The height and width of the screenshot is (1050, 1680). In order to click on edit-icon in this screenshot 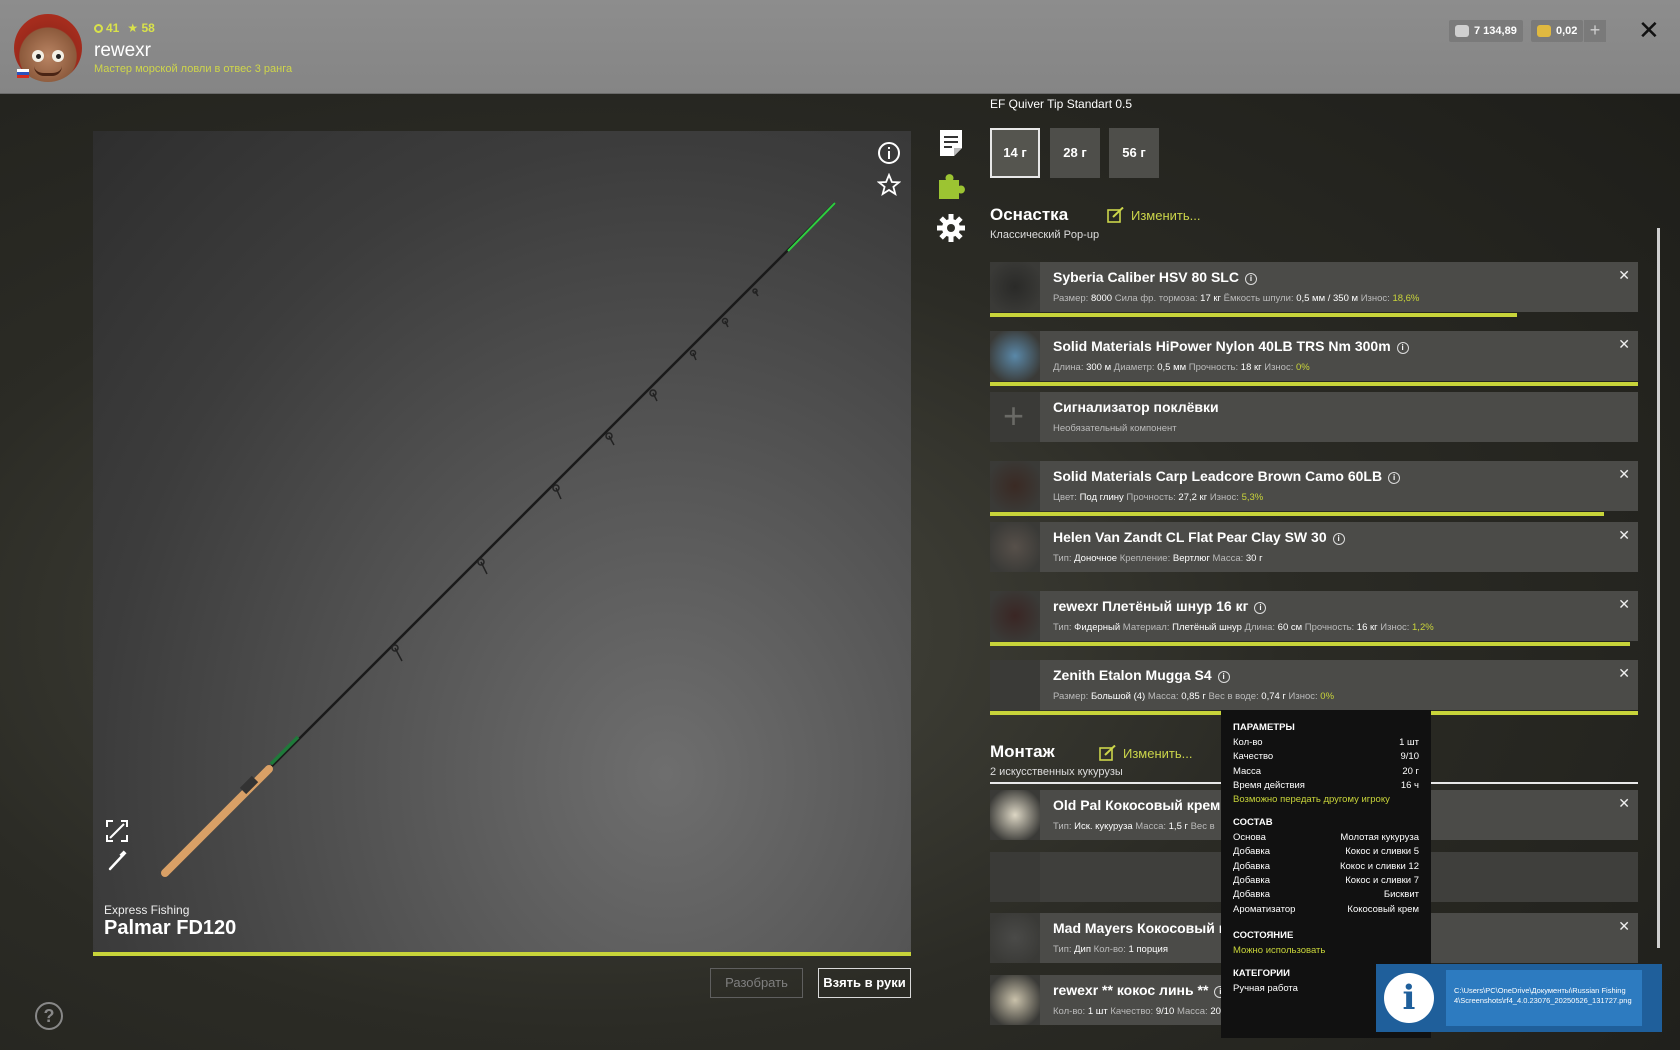, I will do `click(1107, 753)`.